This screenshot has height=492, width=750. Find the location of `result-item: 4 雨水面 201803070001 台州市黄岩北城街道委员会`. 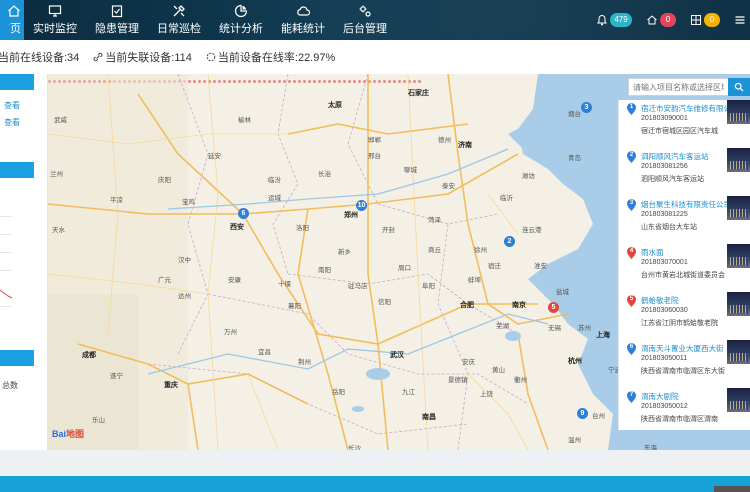

result-item: 4 雨水面 201803070001 台州市黄岩北城街道委员会 is located at coordinates (684, 268).